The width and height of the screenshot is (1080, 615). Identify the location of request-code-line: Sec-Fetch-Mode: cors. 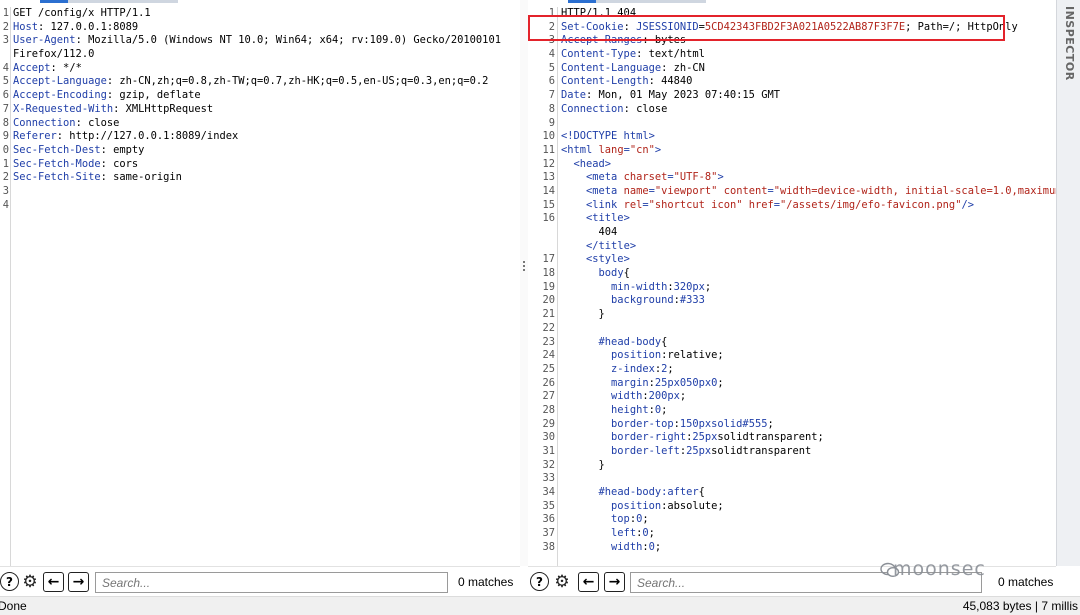
(257, 165).